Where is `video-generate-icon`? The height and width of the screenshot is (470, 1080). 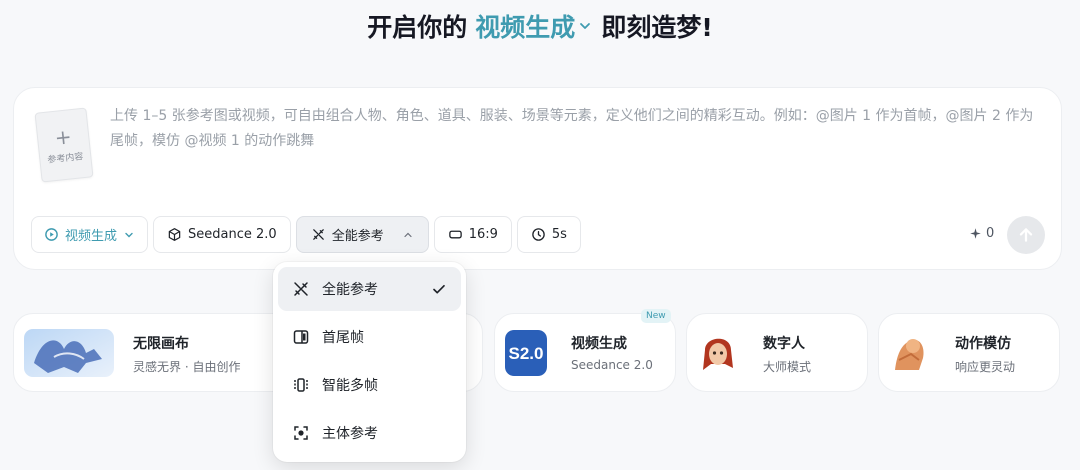 video-generate-icon is located at coordinates (51, 234).